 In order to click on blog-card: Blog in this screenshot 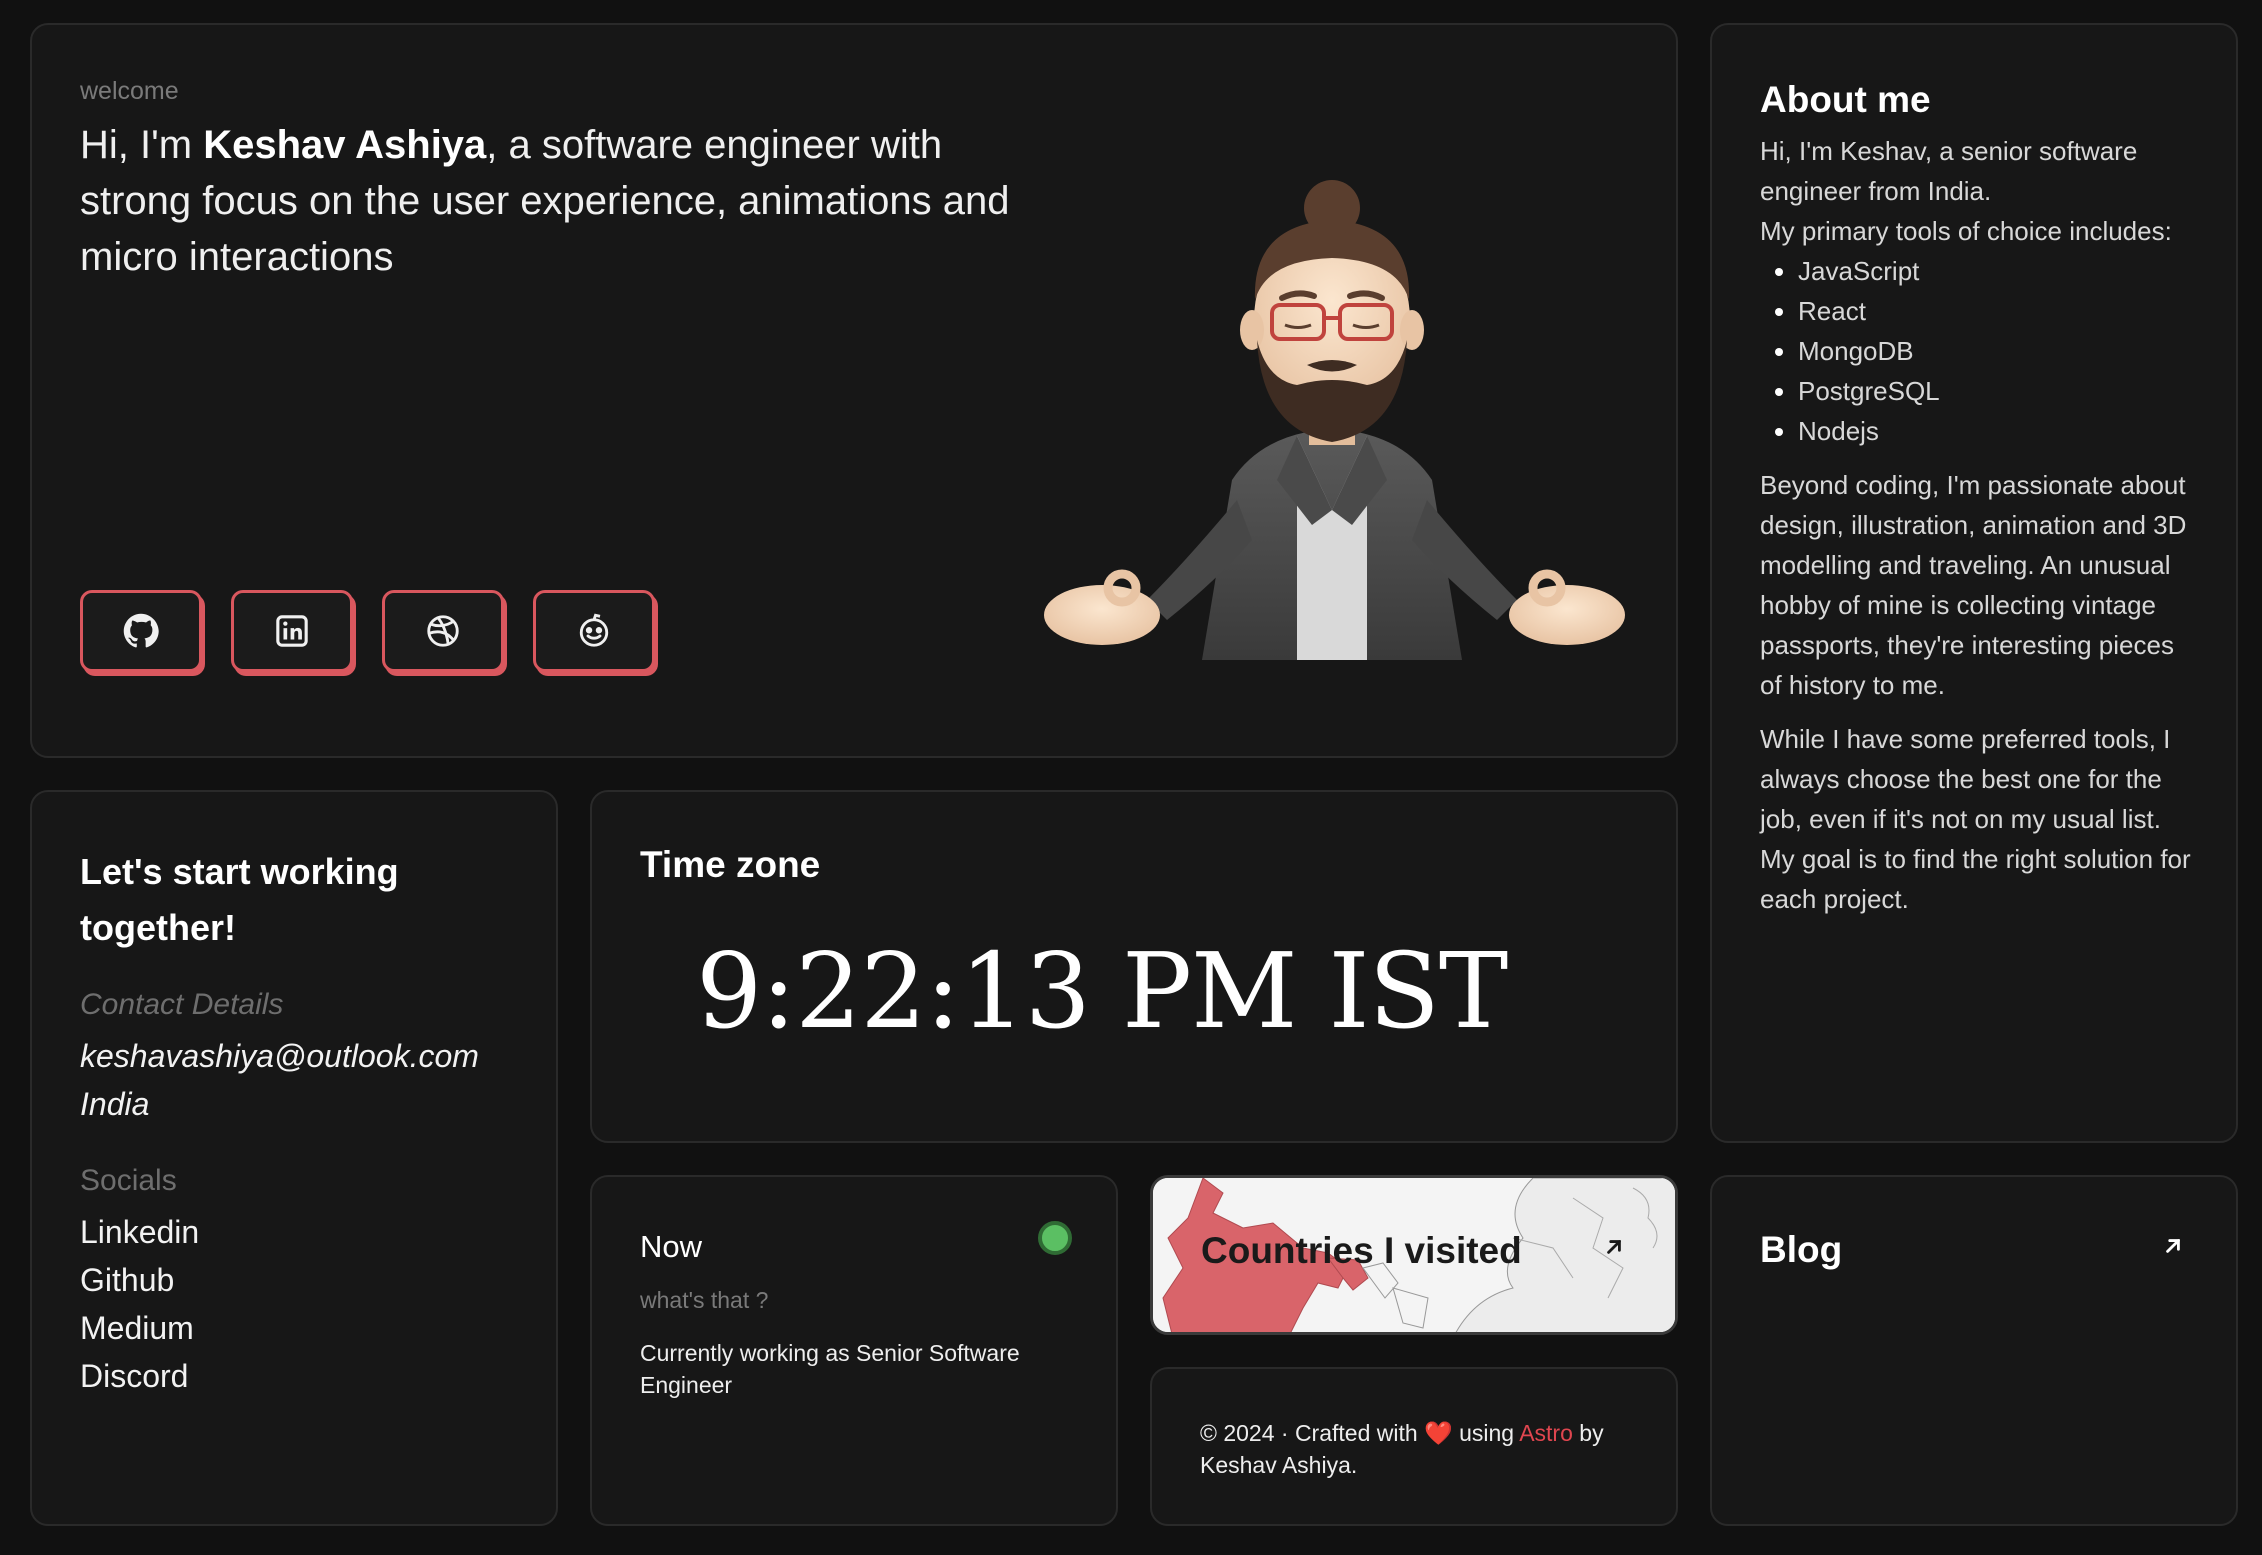, I will do `click(1974, 1350)`.